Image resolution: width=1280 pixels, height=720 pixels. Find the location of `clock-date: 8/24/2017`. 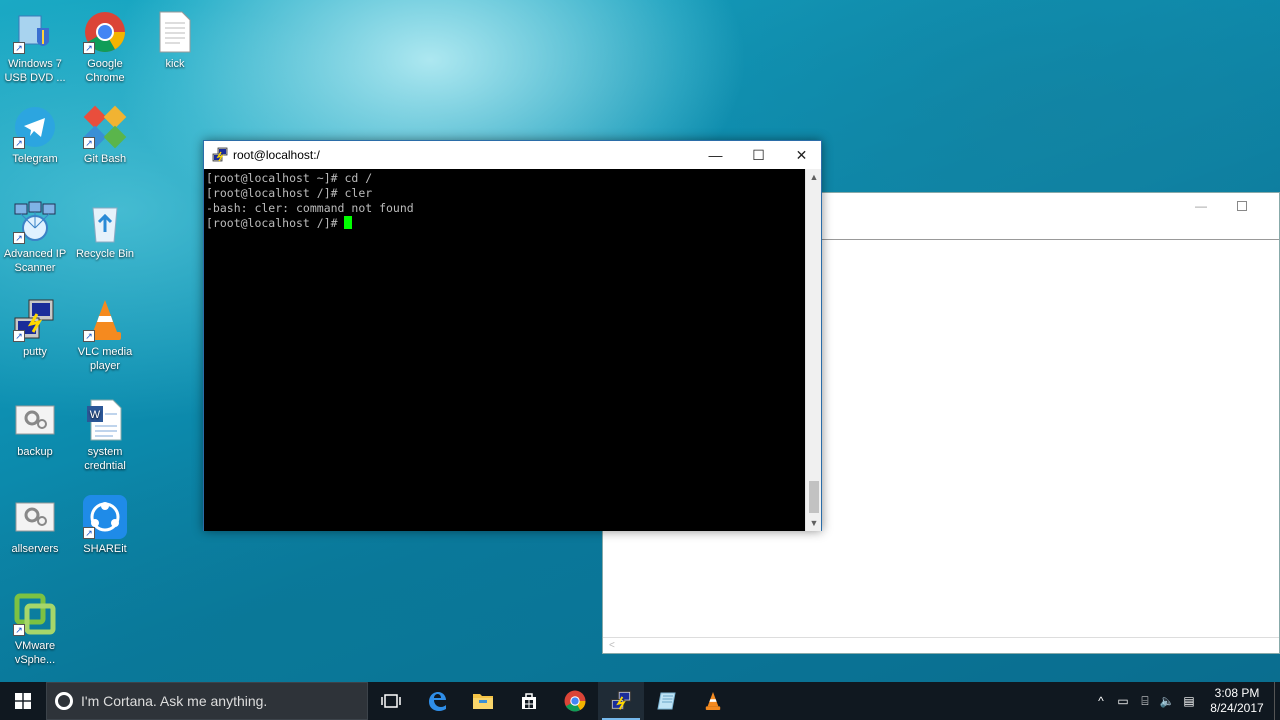

clock-date: 8/24/2017 is located at coordinates (1237, 708).